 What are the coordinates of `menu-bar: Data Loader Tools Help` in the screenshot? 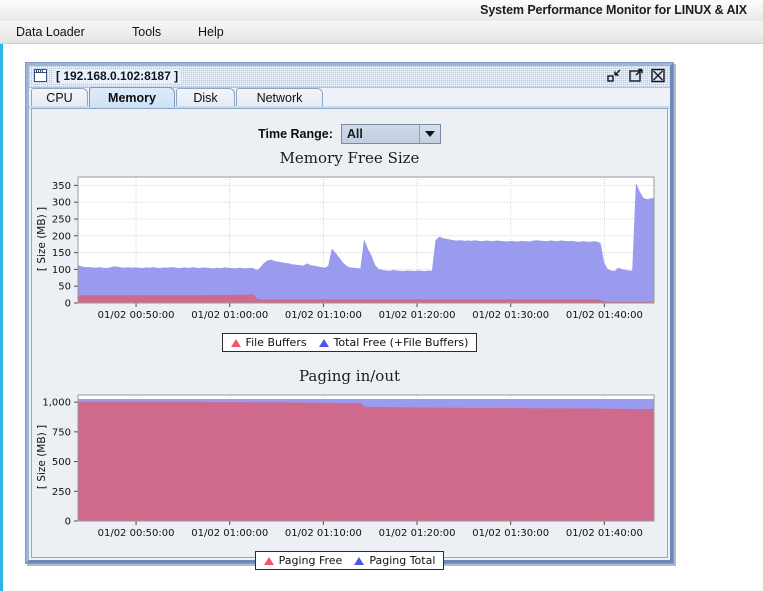 It's located at (381, 32).